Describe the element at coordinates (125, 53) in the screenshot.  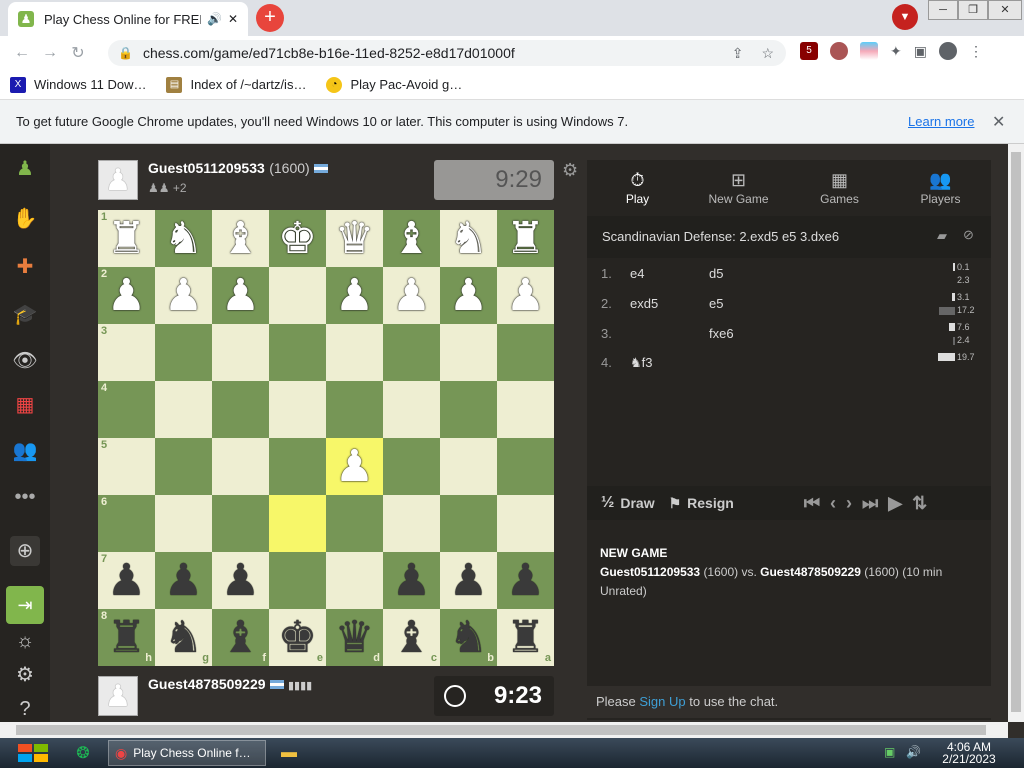
I see `lock-icon: 🔒` at that location.